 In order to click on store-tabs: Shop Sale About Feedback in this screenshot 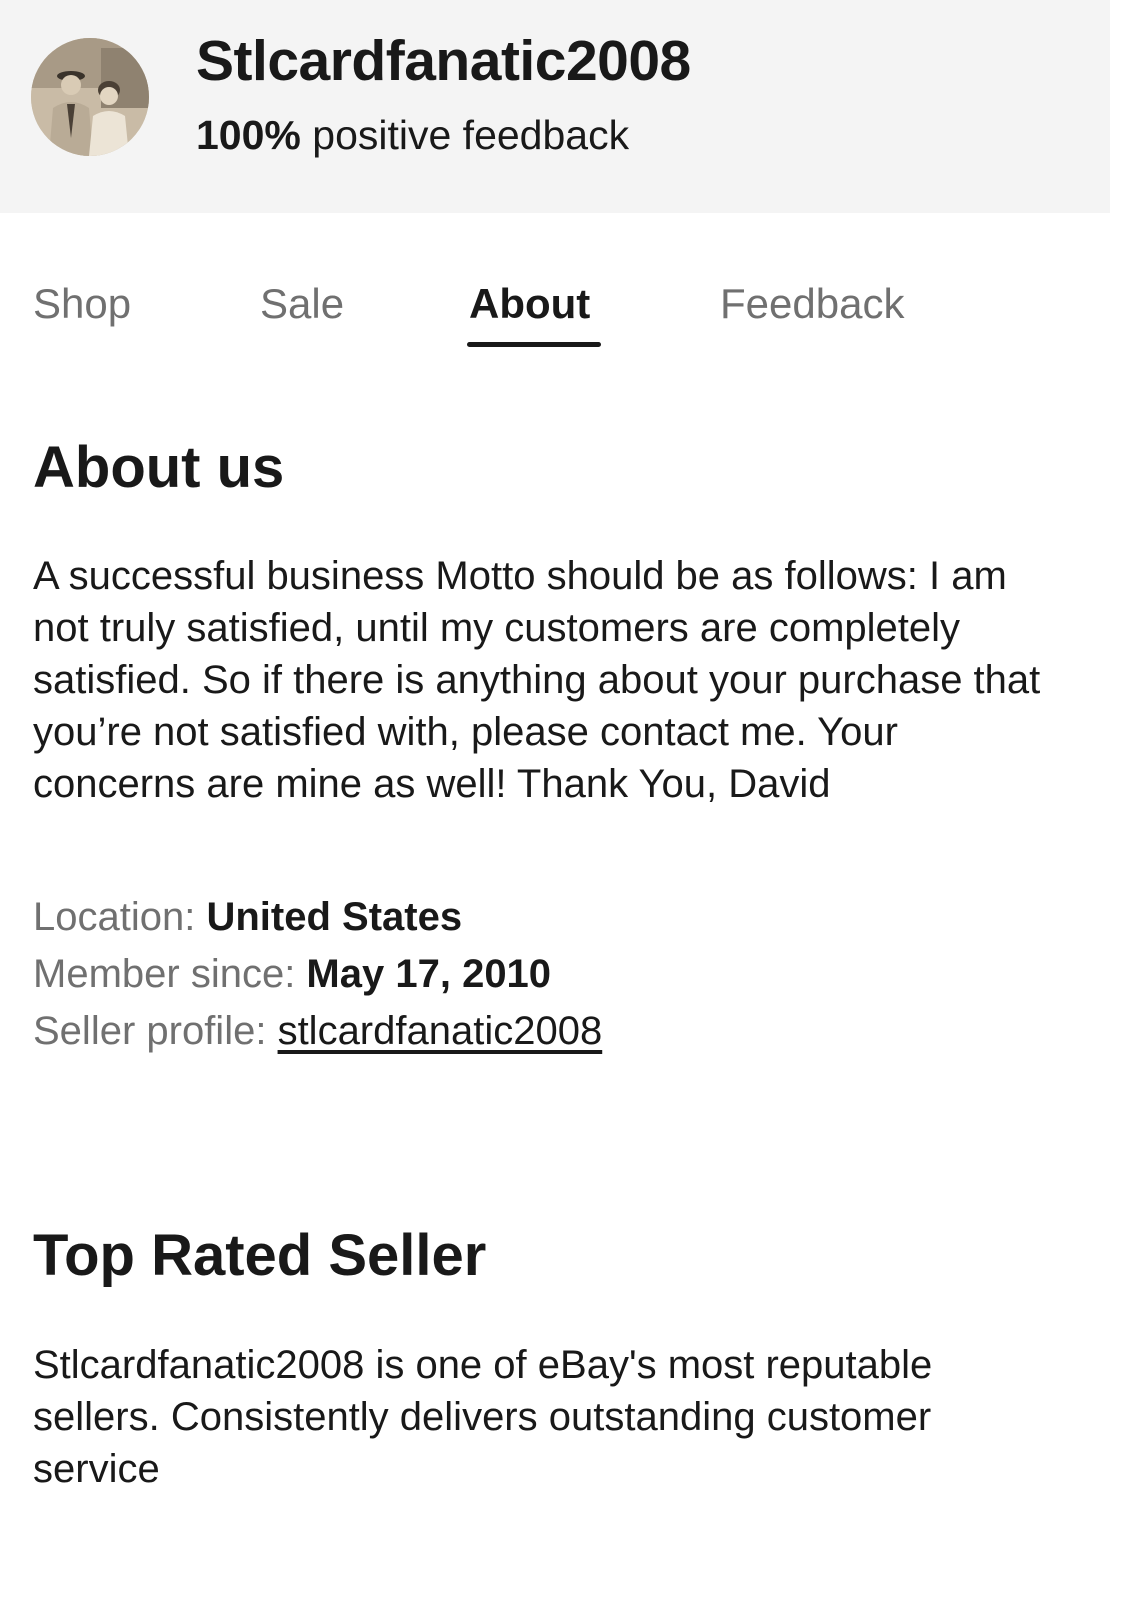, I will do `click(555, 315)`.